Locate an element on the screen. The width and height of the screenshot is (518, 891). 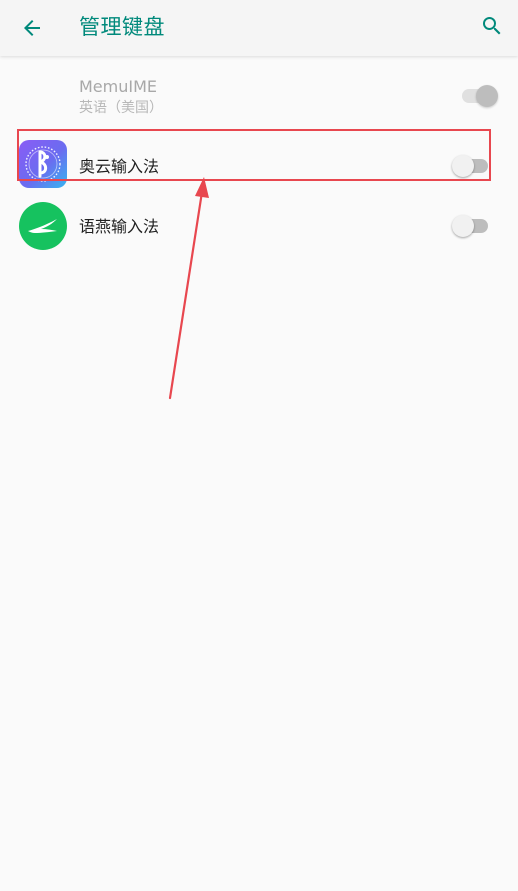
keyboard-name: MemuIME is located at coordinates (118, 86).